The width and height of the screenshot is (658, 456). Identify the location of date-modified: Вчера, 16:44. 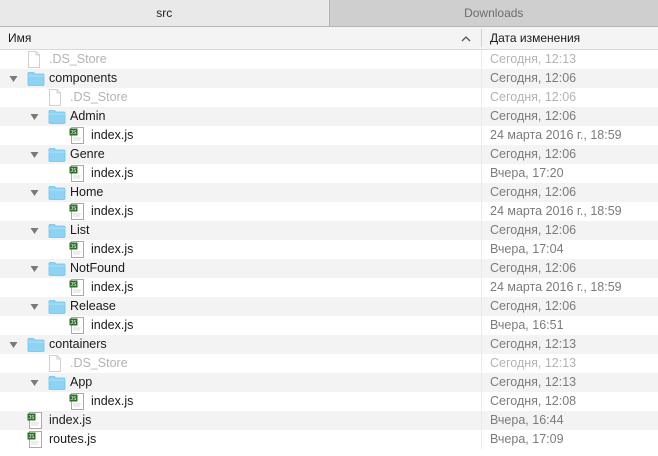
(527, 420).